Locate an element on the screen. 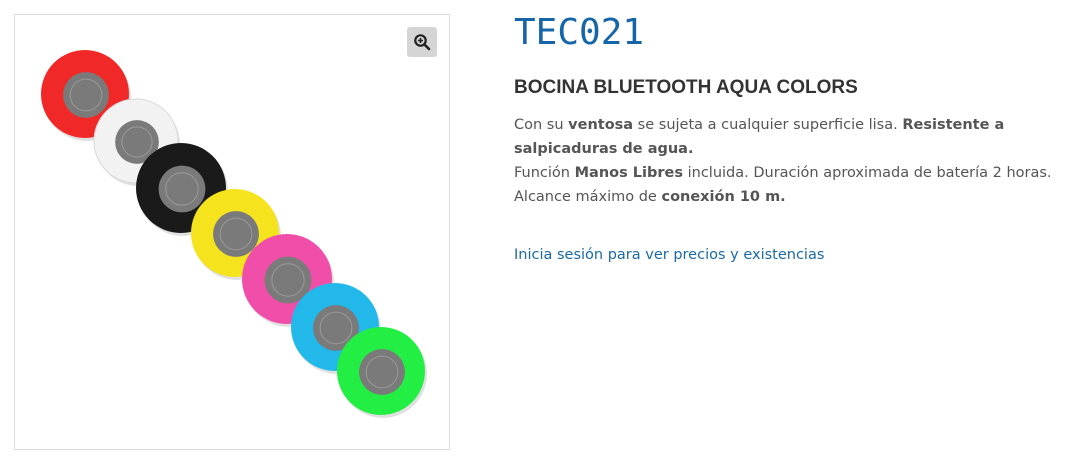  zoom-in-icon is located at coordinates (422, 42).